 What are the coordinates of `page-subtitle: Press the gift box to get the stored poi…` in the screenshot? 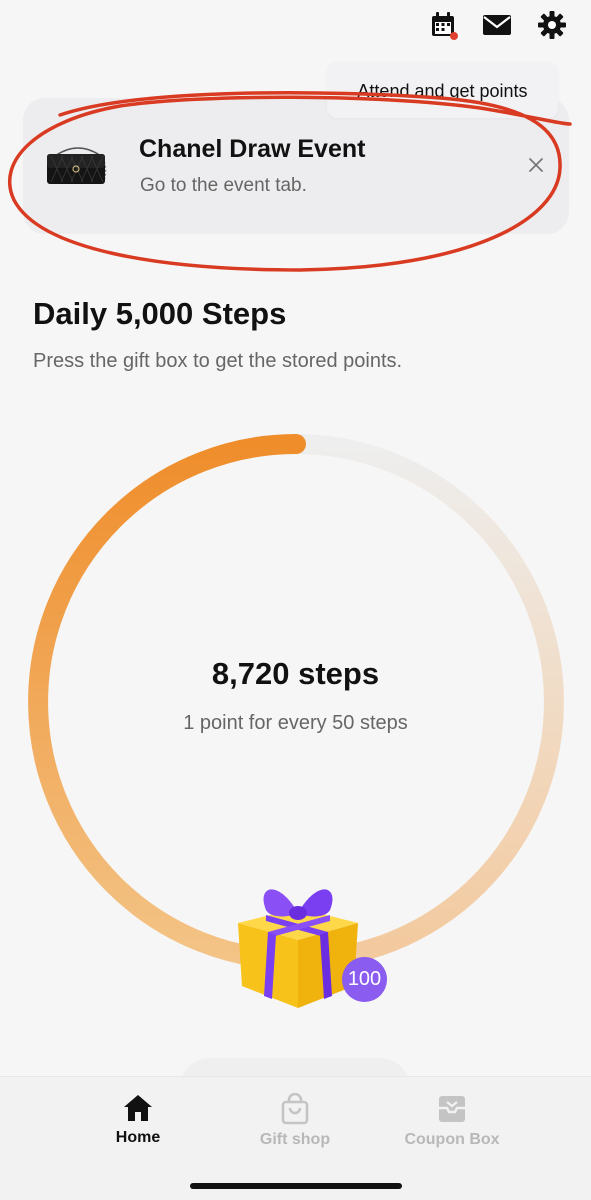 It's located at (218, 361).